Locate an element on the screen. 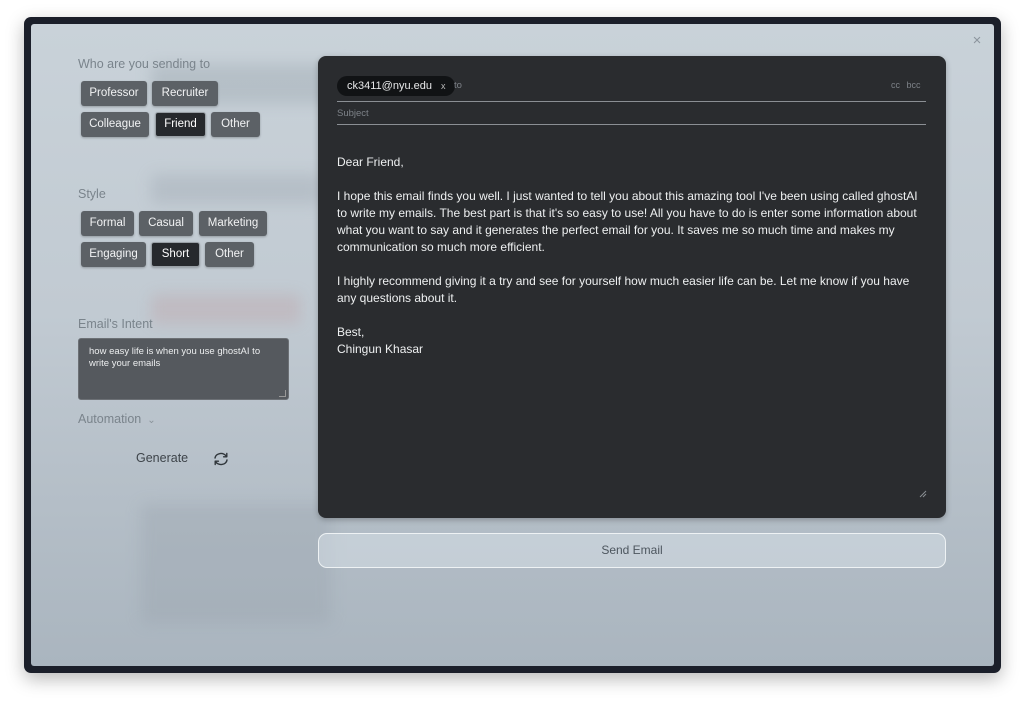  automation-toggle: Automation ⌄ is located at coordinates (117, 419).